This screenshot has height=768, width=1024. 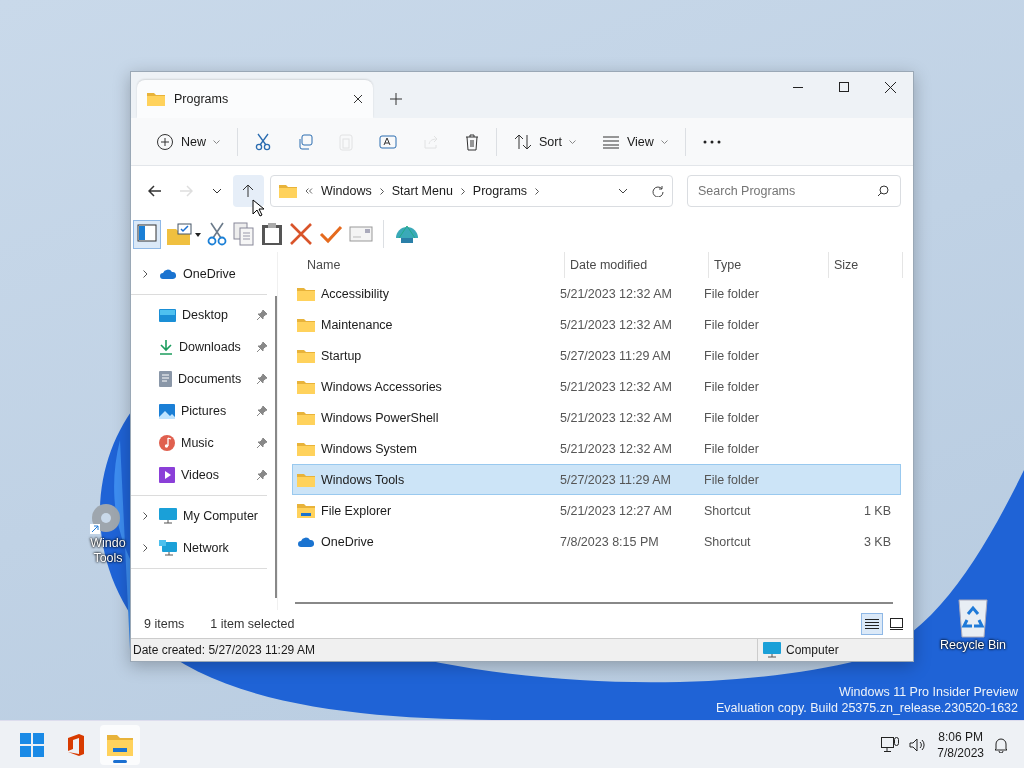 What do you see at coordinates (199, 347) in the screenshot?
I see `sidebar-item: Downloads` at bounding box center [199, 347].